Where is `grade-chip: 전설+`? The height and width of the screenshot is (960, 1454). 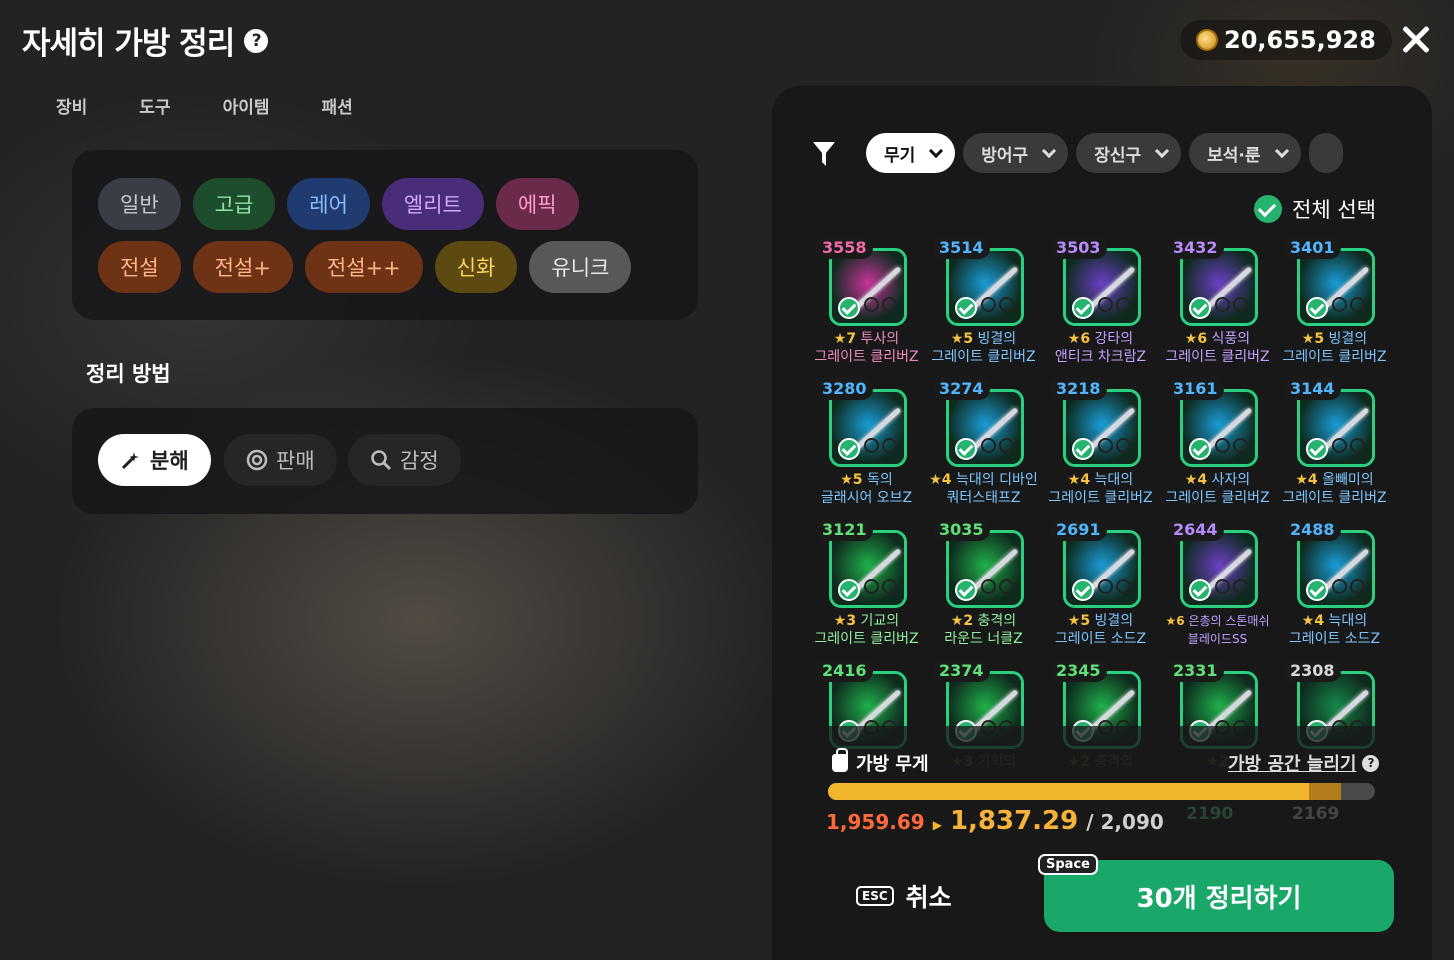
grade-chip: 전설+ is located at coordinates (242, 267).